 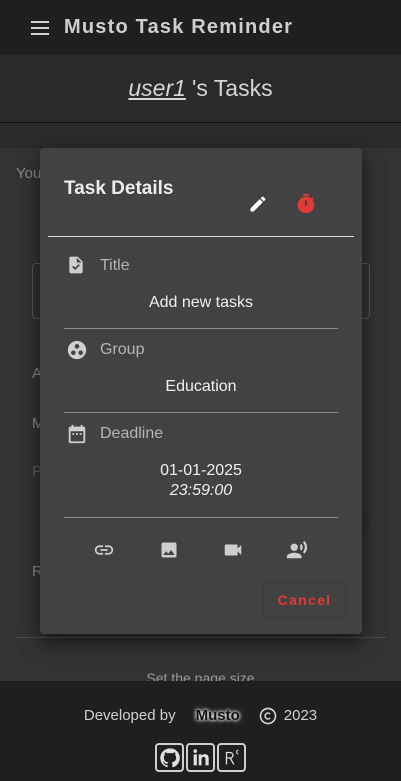 I want to click on calendar-icon, so click(x=76, y=433).